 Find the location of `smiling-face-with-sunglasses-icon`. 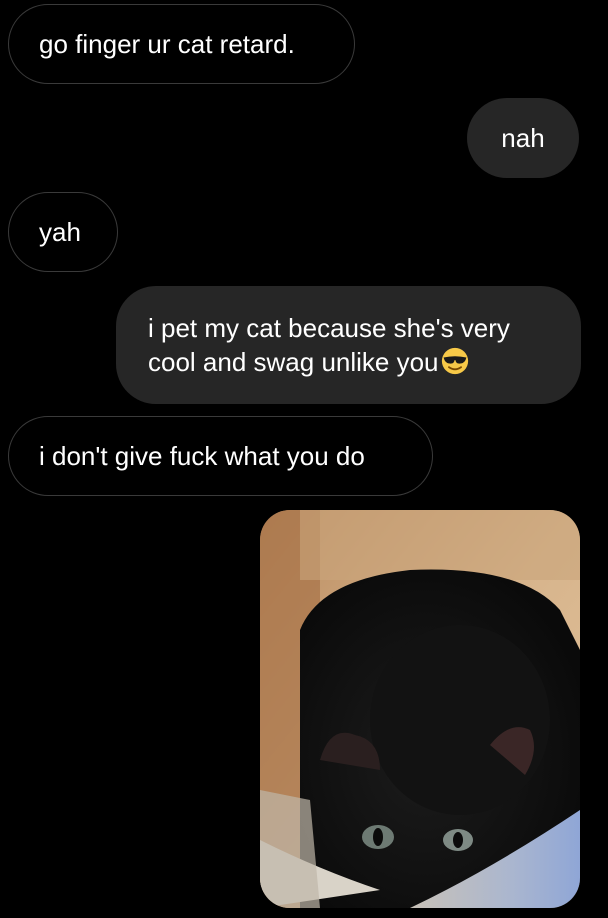

smiling-face-with-sunglasses-icon is located at coordinates (454, 361).